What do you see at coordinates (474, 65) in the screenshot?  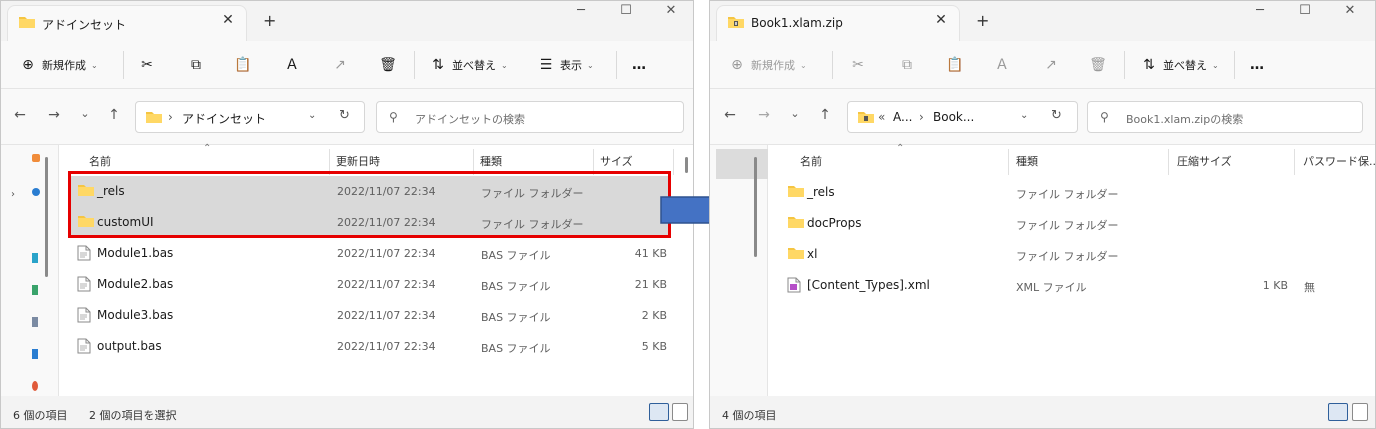 I see `sort-label: 並べ替え` at bounding box center [474, 65].